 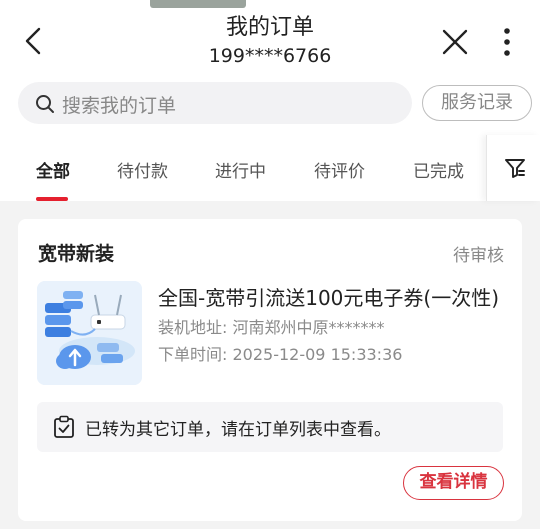 I want to click on product-image, so click(x=89, y=333).